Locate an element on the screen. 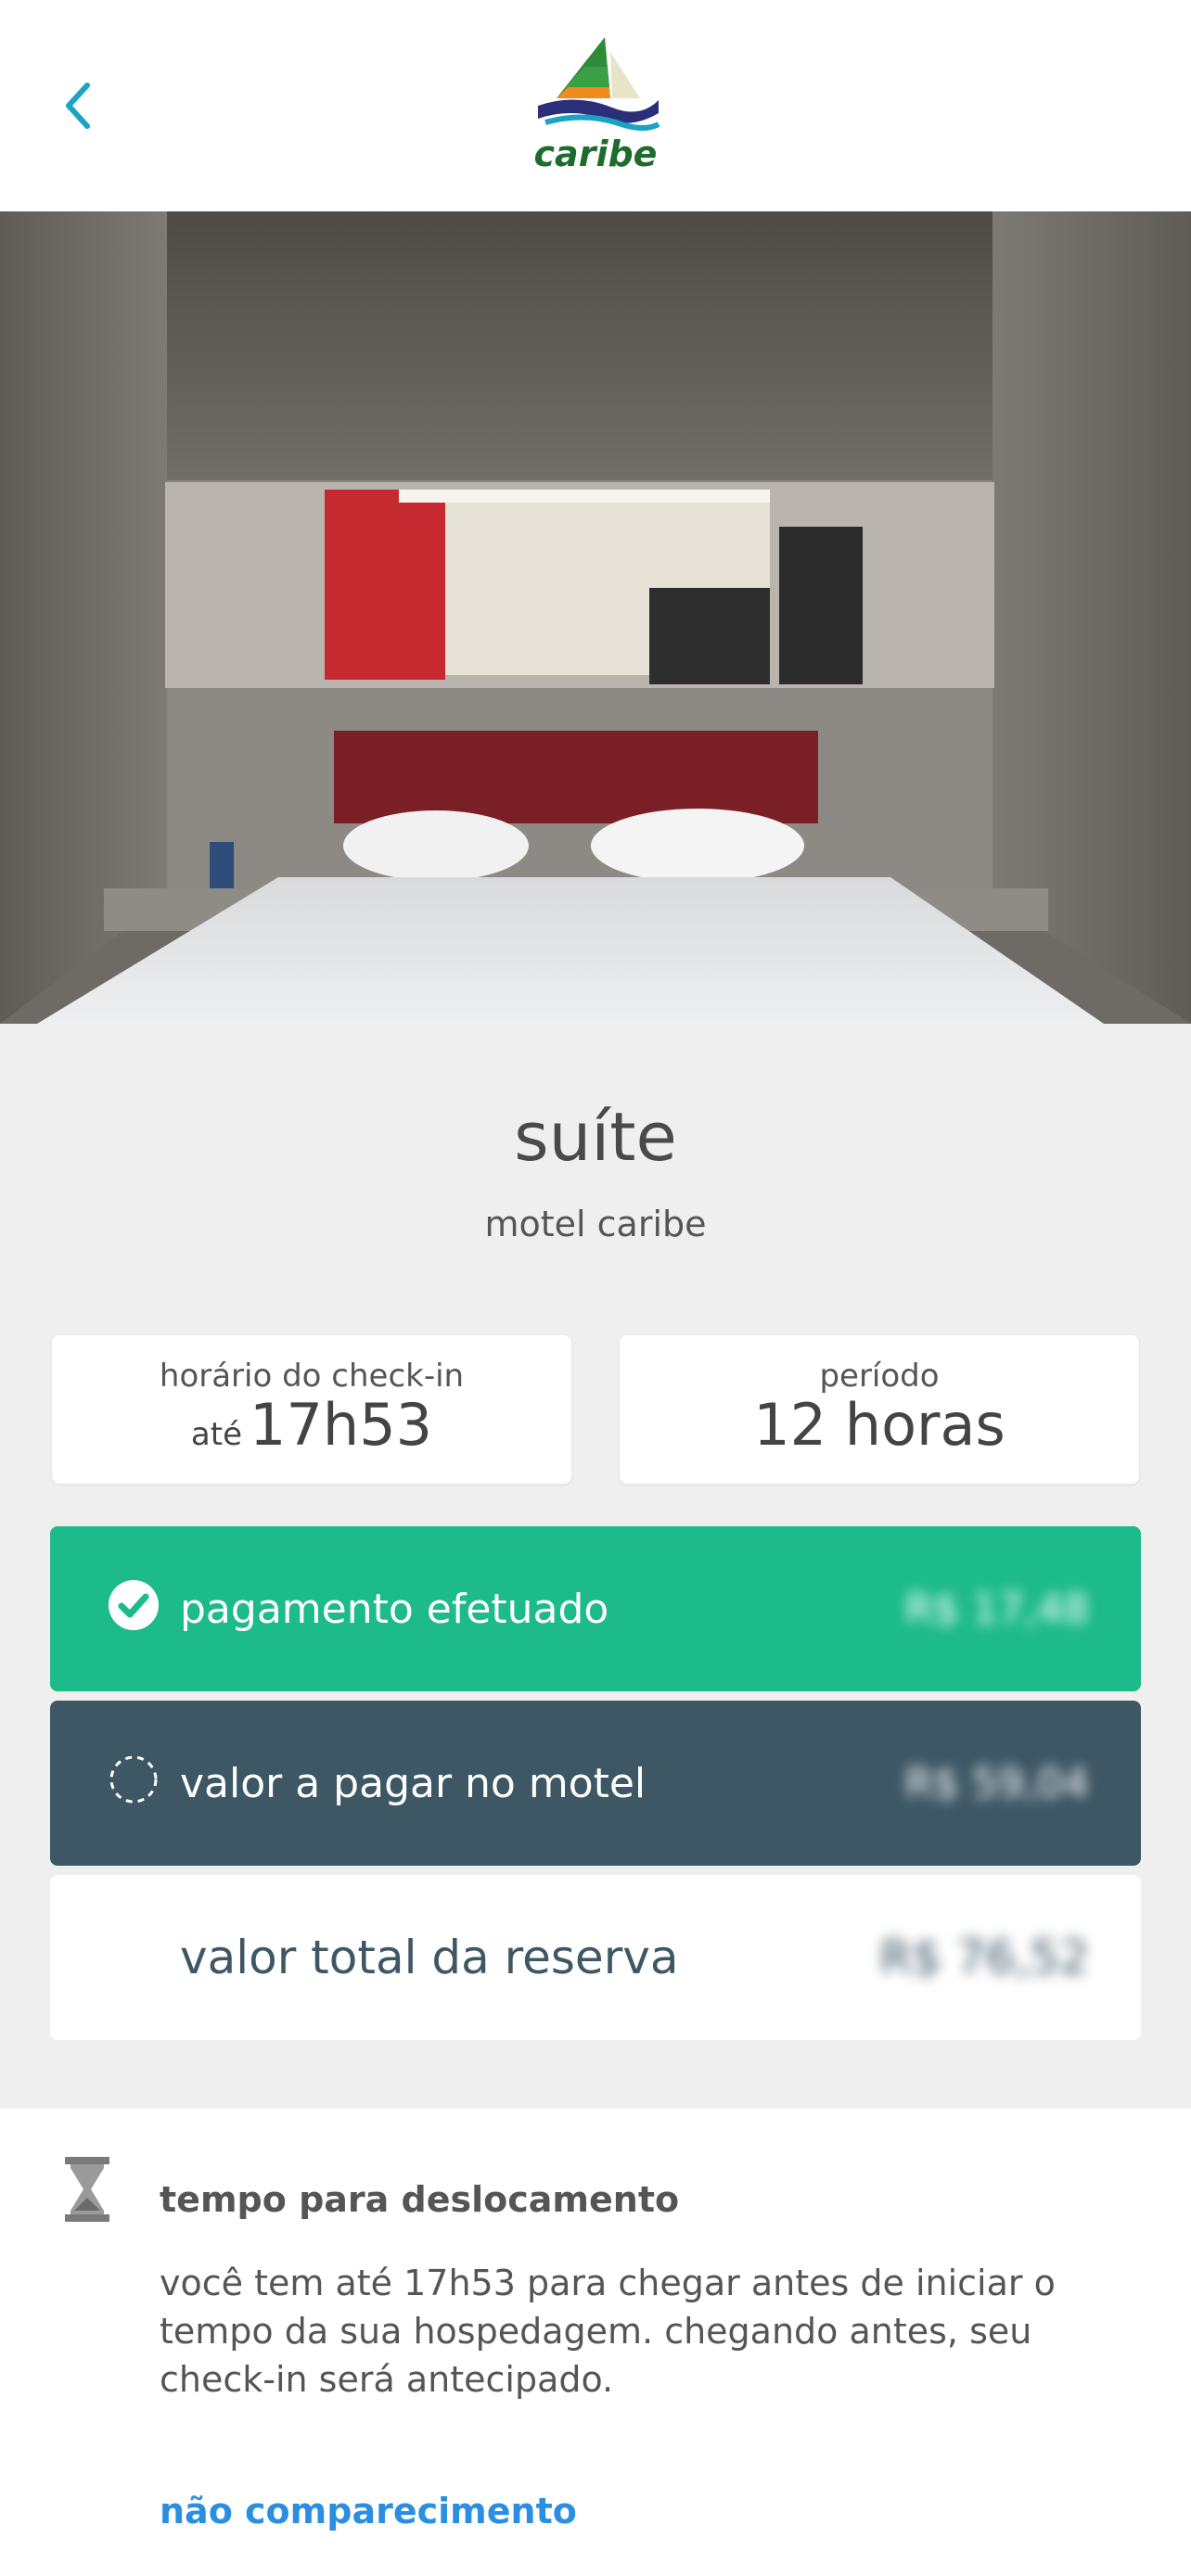 This screenshot has width=1191, height=2576. total-row: valor total da reserva R$ 76,52 is located at coordinates (595, 1957).